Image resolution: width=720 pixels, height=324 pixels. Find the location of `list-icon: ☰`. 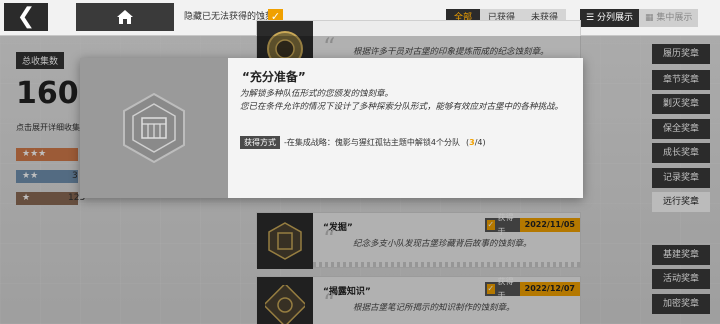

list-icon: ☰ is located at coordinates (591, 18).